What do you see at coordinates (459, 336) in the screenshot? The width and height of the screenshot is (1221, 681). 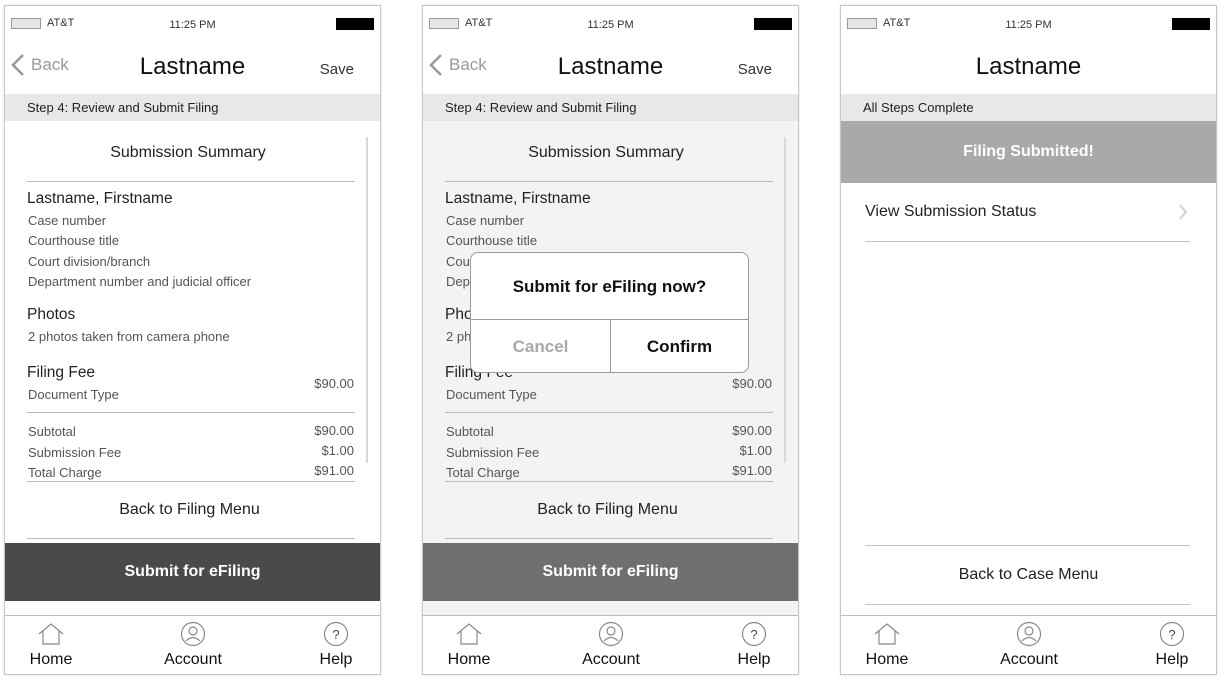 I see `photos-detail: 2 ph` at bounding box center [459, 336].